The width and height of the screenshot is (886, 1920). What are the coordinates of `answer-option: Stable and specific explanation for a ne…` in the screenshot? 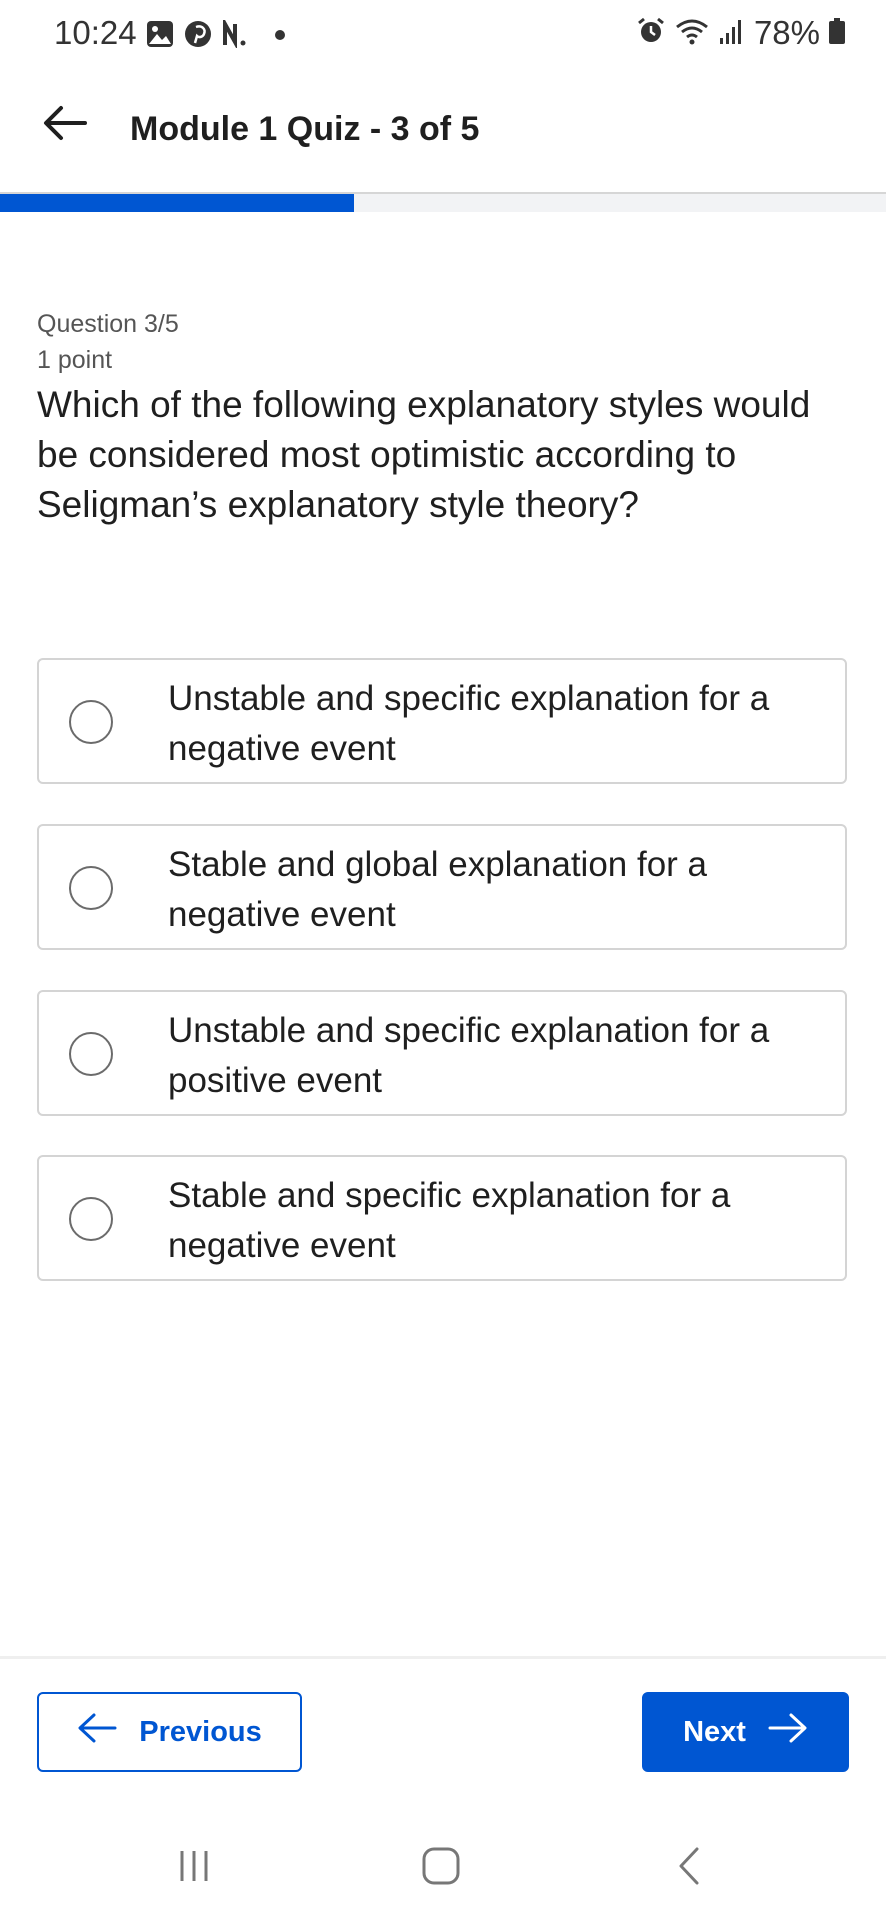 It's located at (442, 1218).